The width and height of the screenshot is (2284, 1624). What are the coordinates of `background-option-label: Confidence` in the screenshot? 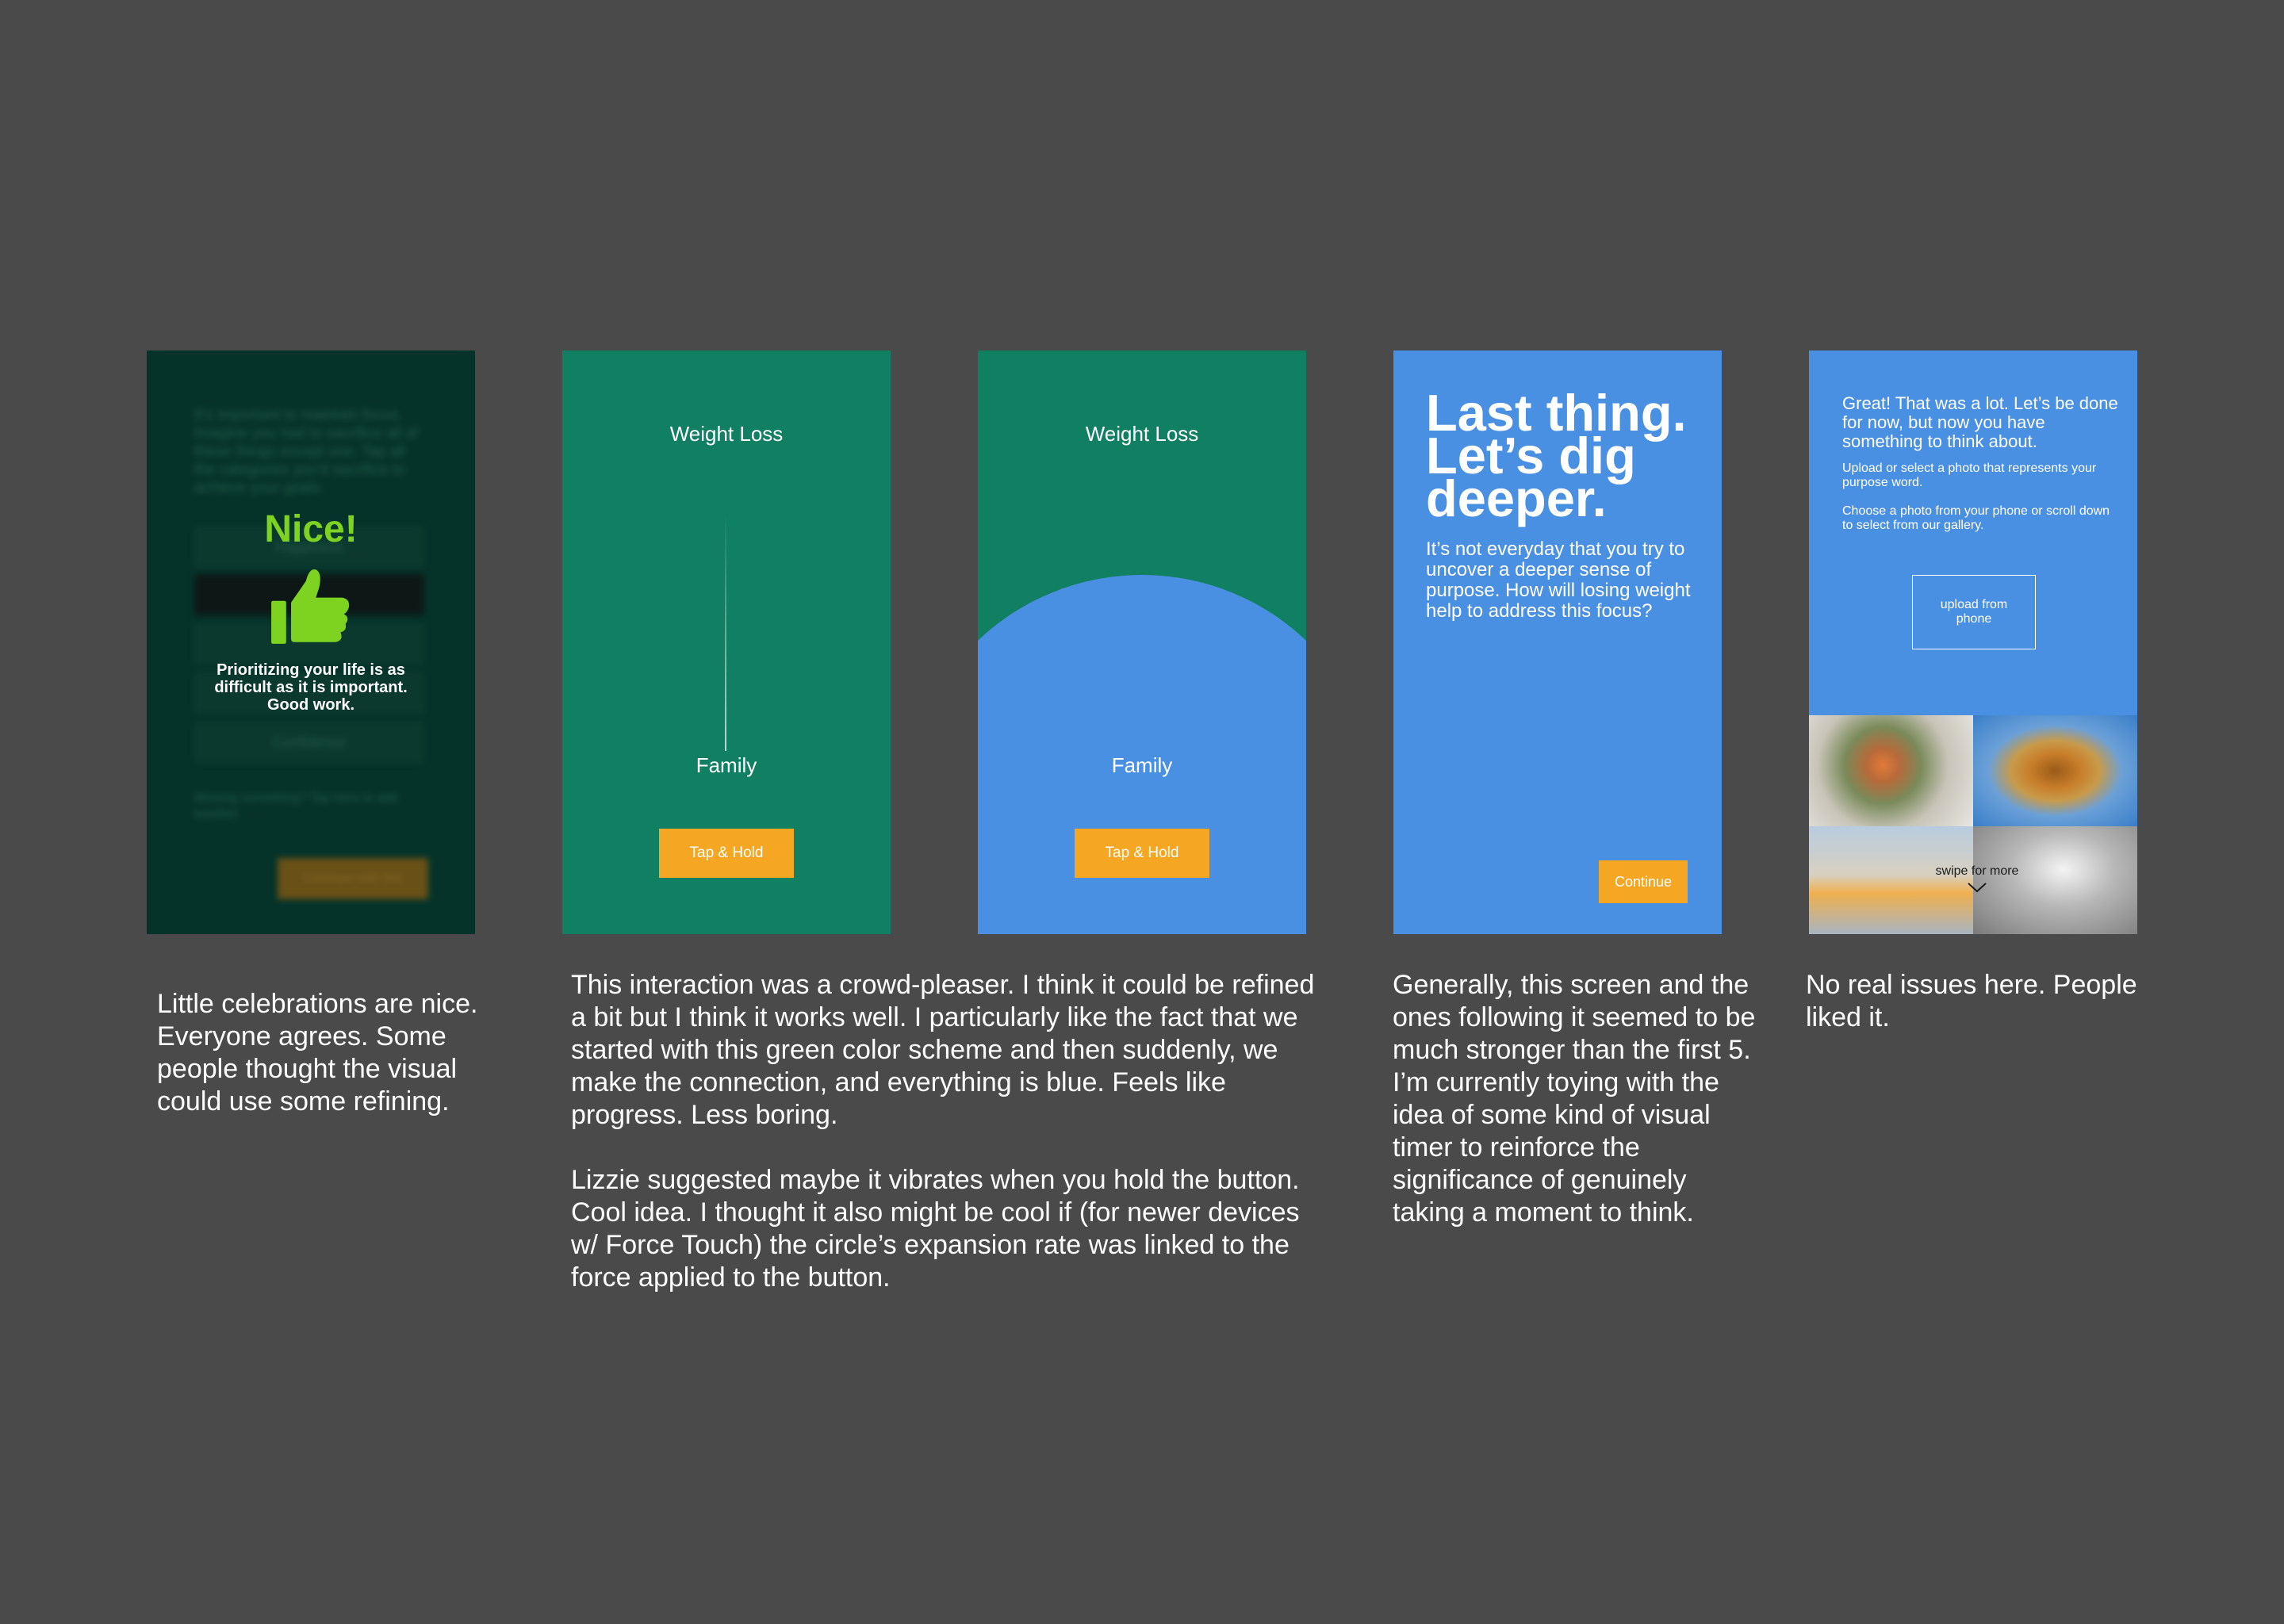 It's located at (309, 742).